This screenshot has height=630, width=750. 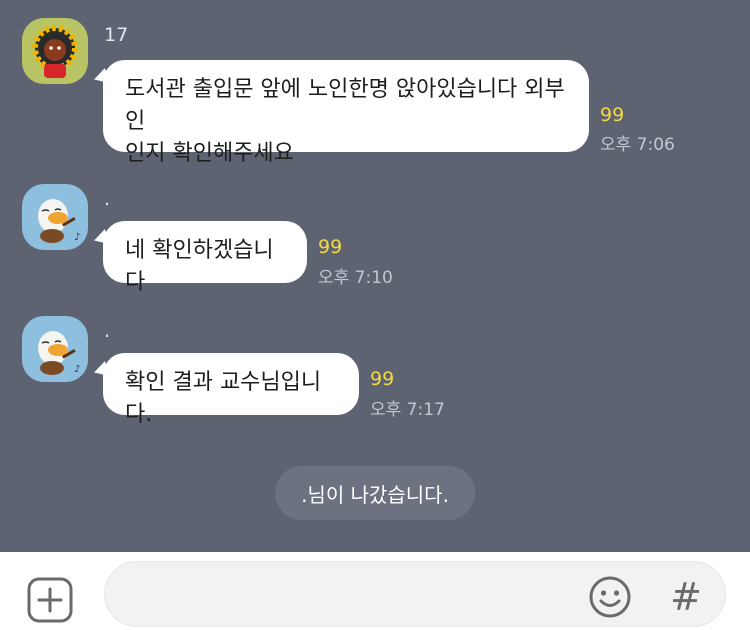 I want to click on message-bubble: 확인 결과 교수님입니다., so click(x=231, y=390).